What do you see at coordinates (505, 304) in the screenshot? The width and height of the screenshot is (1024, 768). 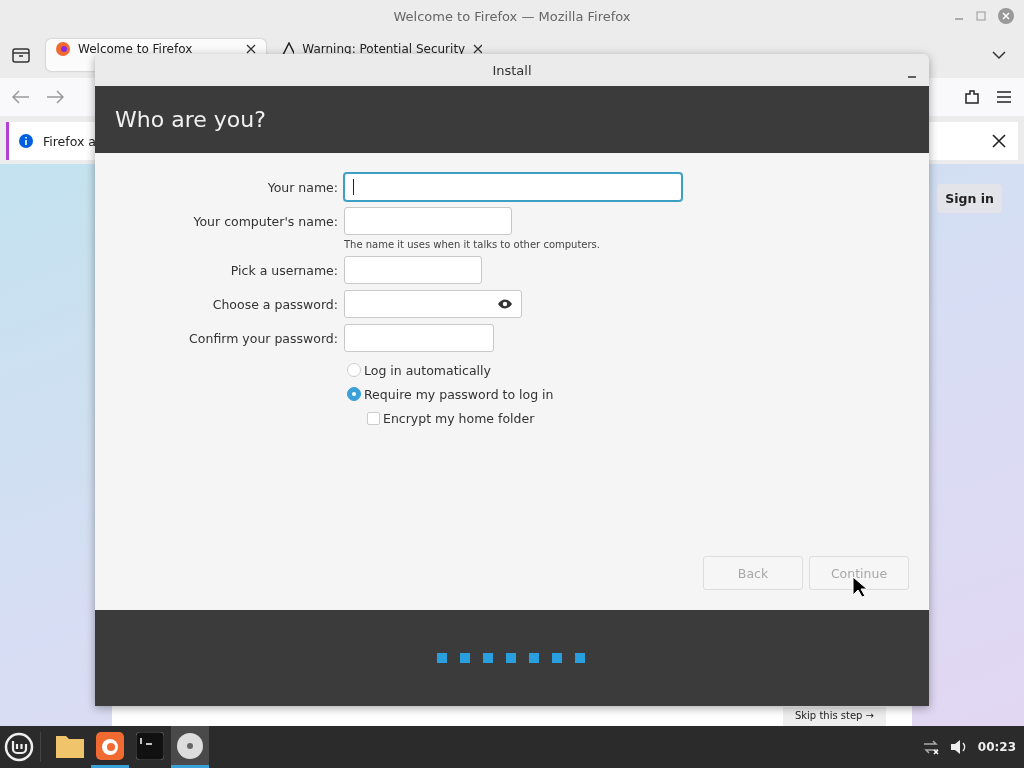 I see `eye-icon` at bounding box center [505, 304].